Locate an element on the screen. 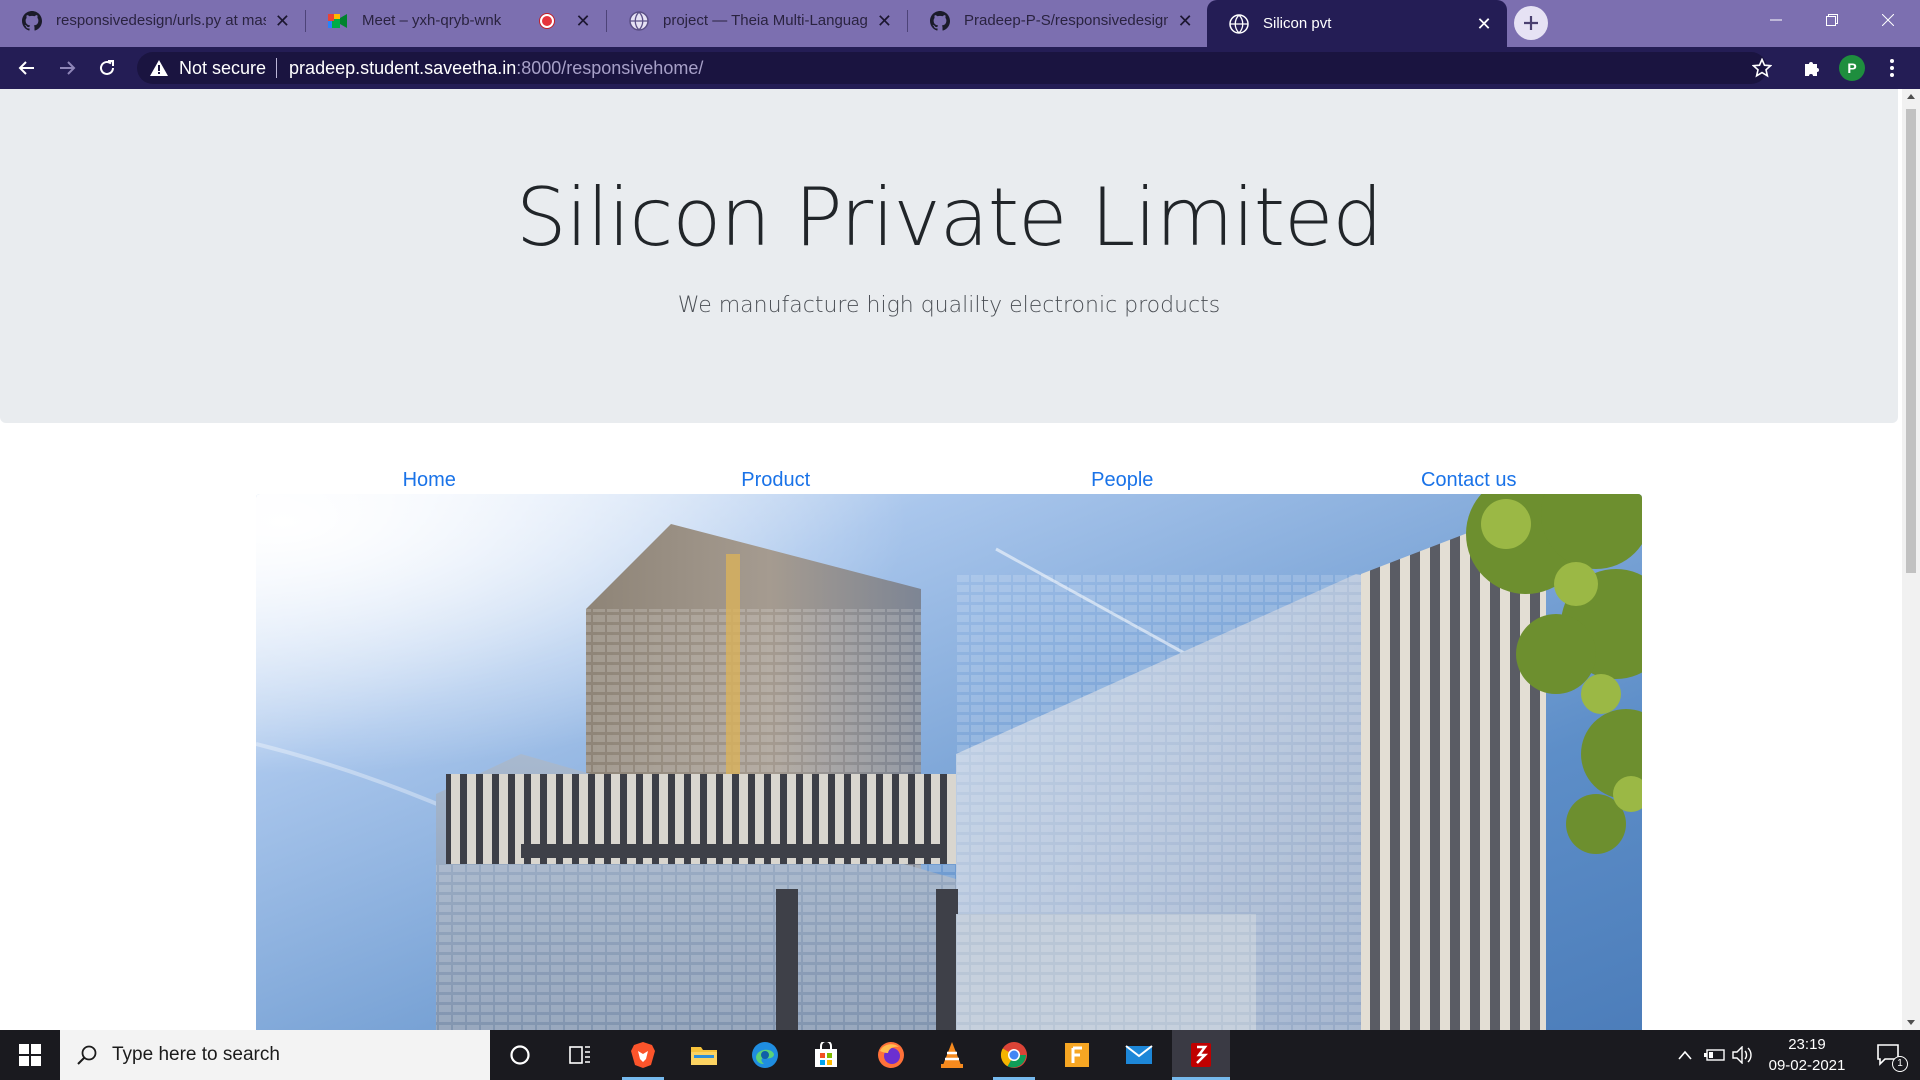 The image size is (1920, 1080). url-host: pradeep.student.saveetha.in is located at coordinates (402, 68).